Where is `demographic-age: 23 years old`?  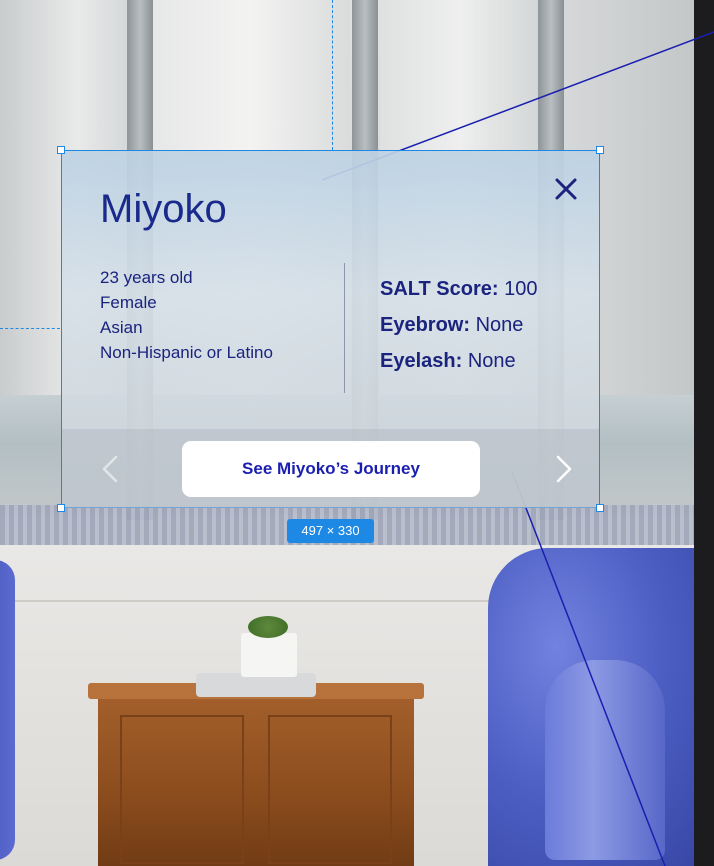
demographic-age: 23 years old is located at coordinates (146, 277).